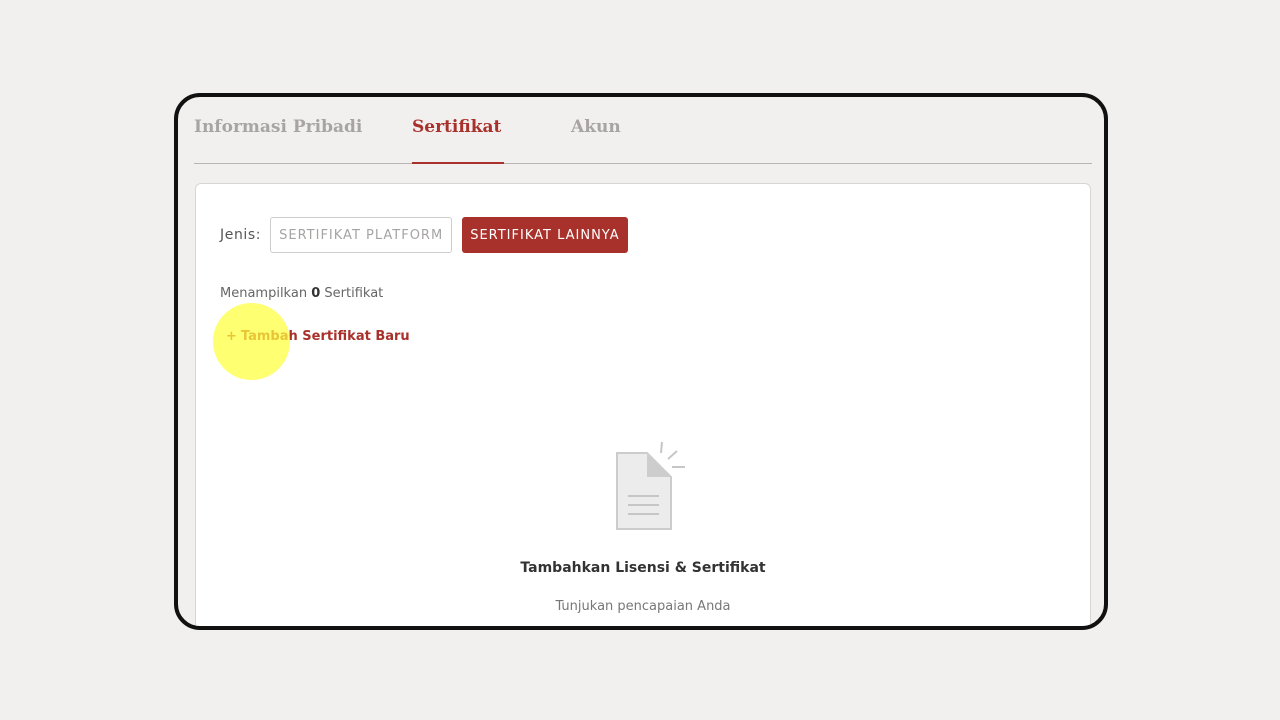  I want to click on filter-label: Jenis:, so click(241, 235).